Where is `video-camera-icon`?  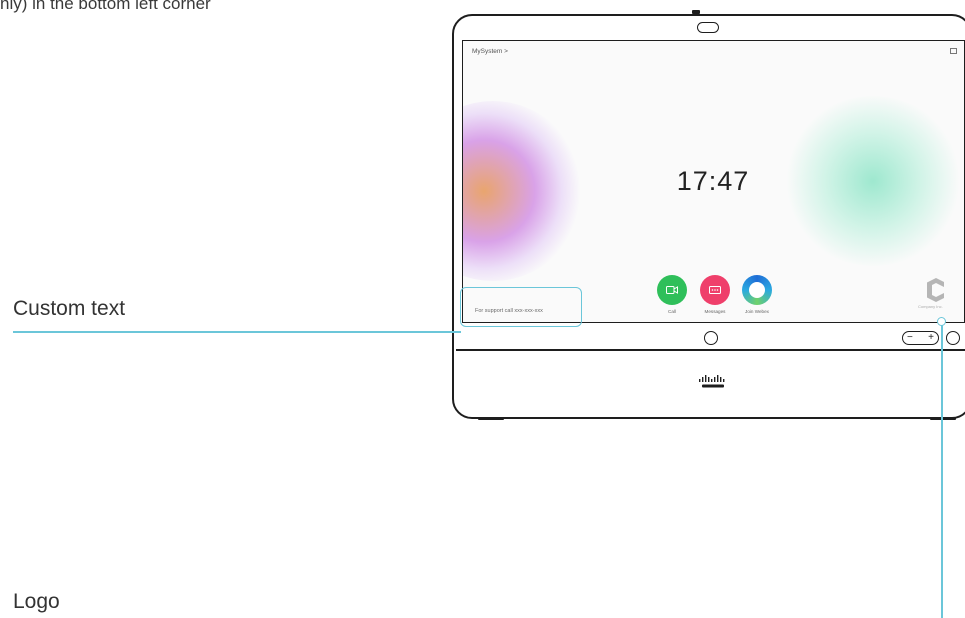 video-camera-icon is located at coordinates (672, 290).